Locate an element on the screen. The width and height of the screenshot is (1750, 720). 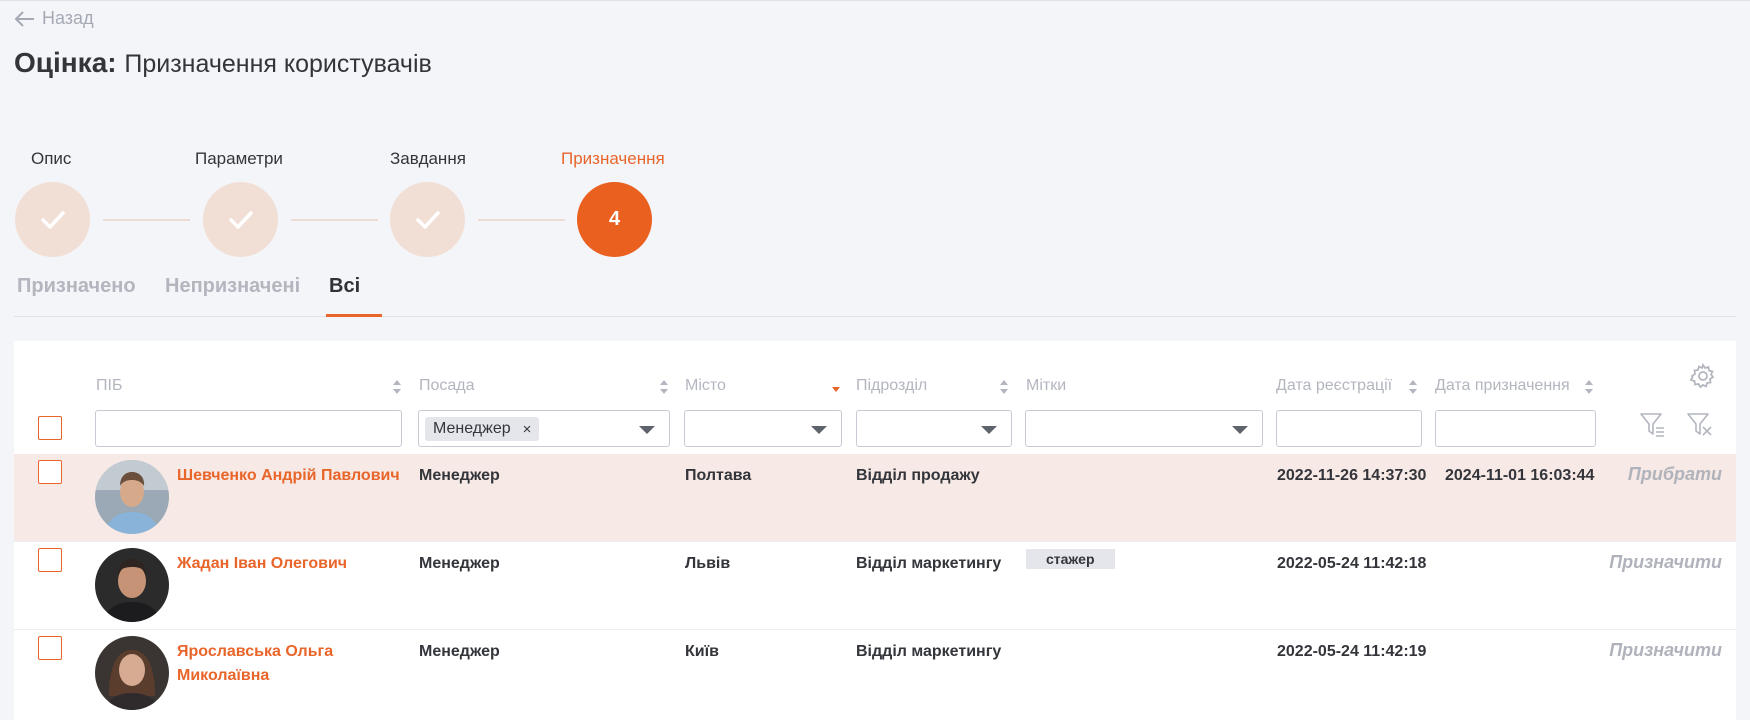
step-number: 4 is located at coordinates (614, 219).